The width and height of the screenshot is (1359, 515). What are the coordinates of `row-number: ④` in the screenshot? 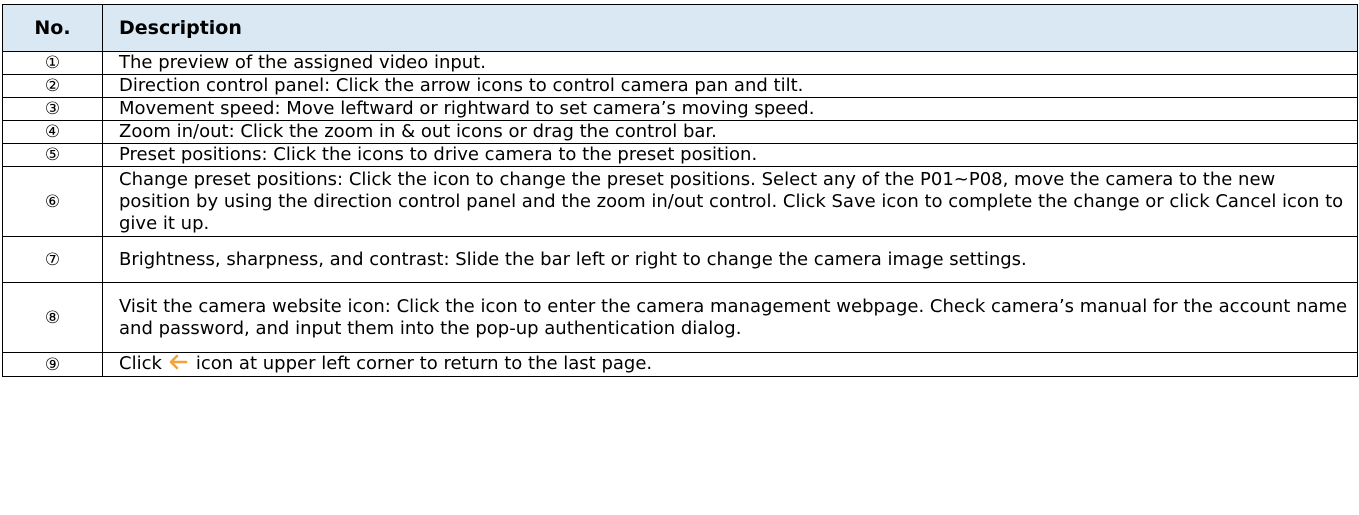 It's located at (52, 132).